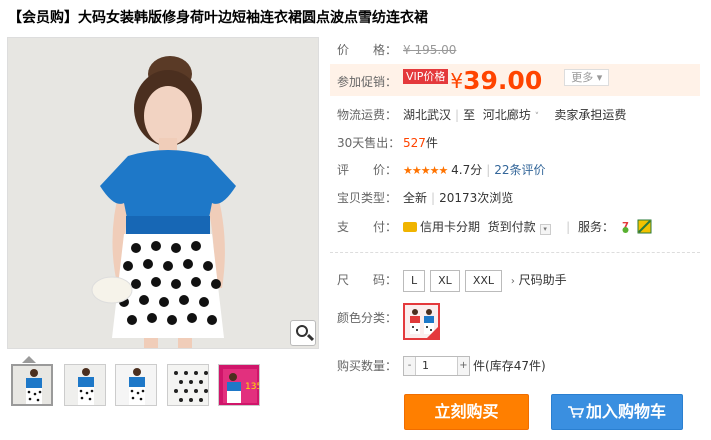 The width and height of the screenshot is (711, 440). Describe the element at coordinates (644, 226) in the screenshot. I see `service-guarantee-icon` at that location.